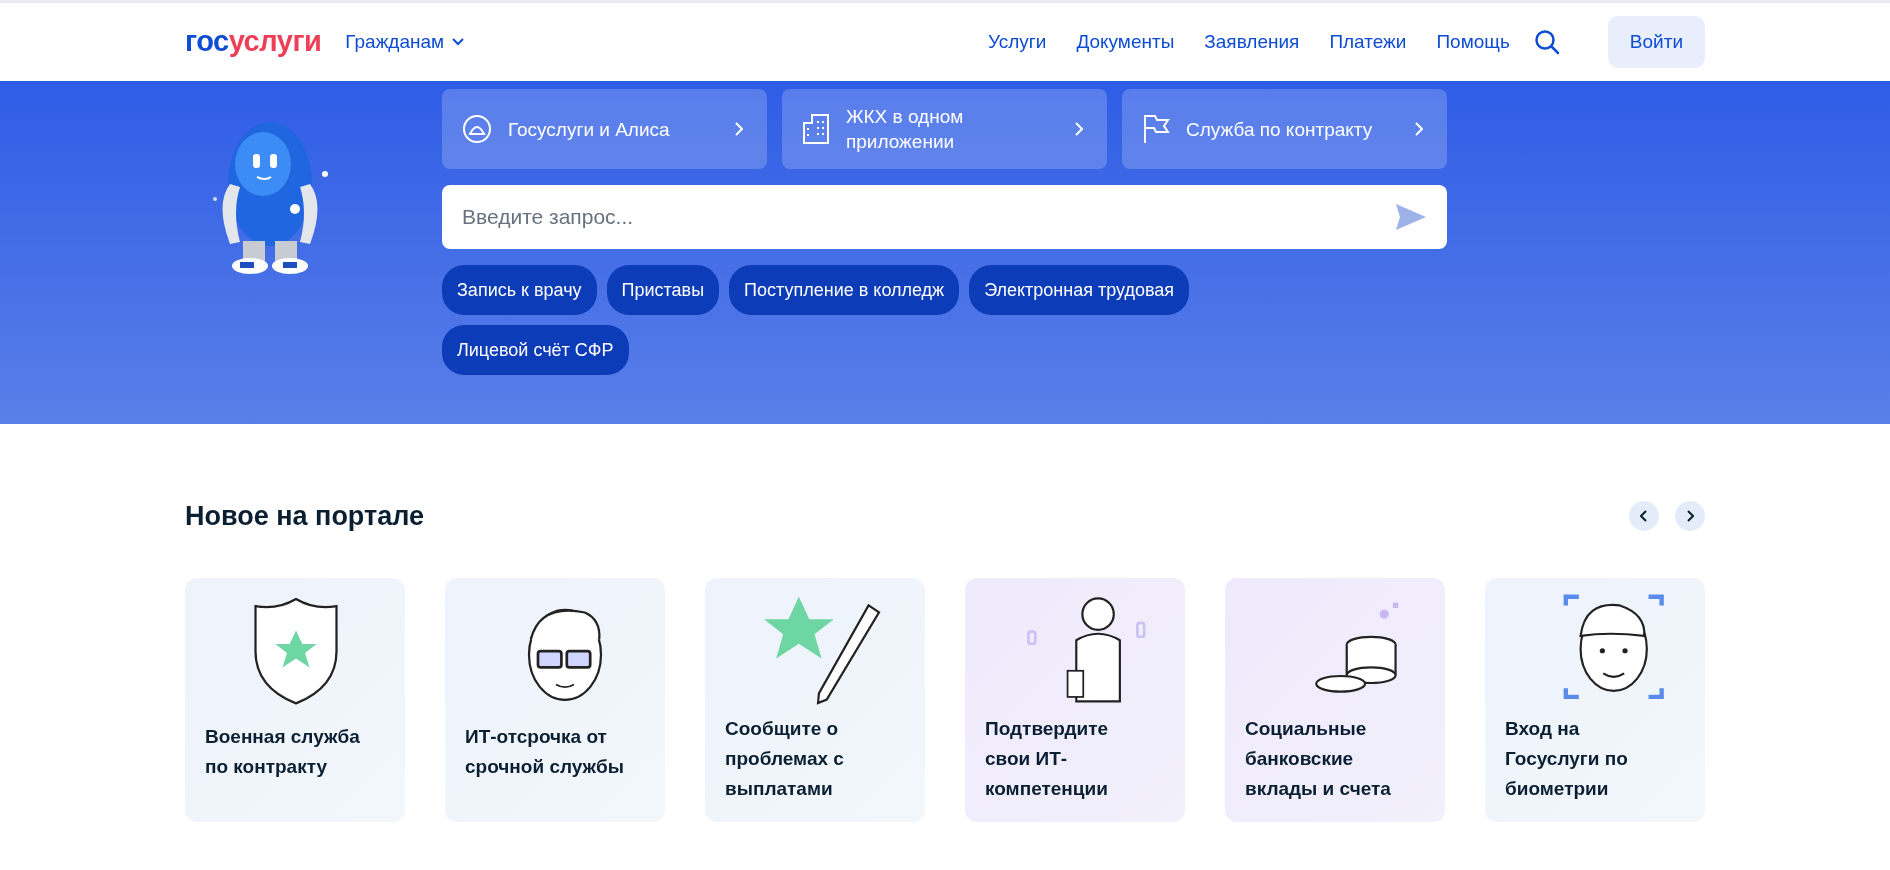 The width and height of the screenshot is (1890, 870). I want to click on nav-link: Заявления, so click(1252, 42).